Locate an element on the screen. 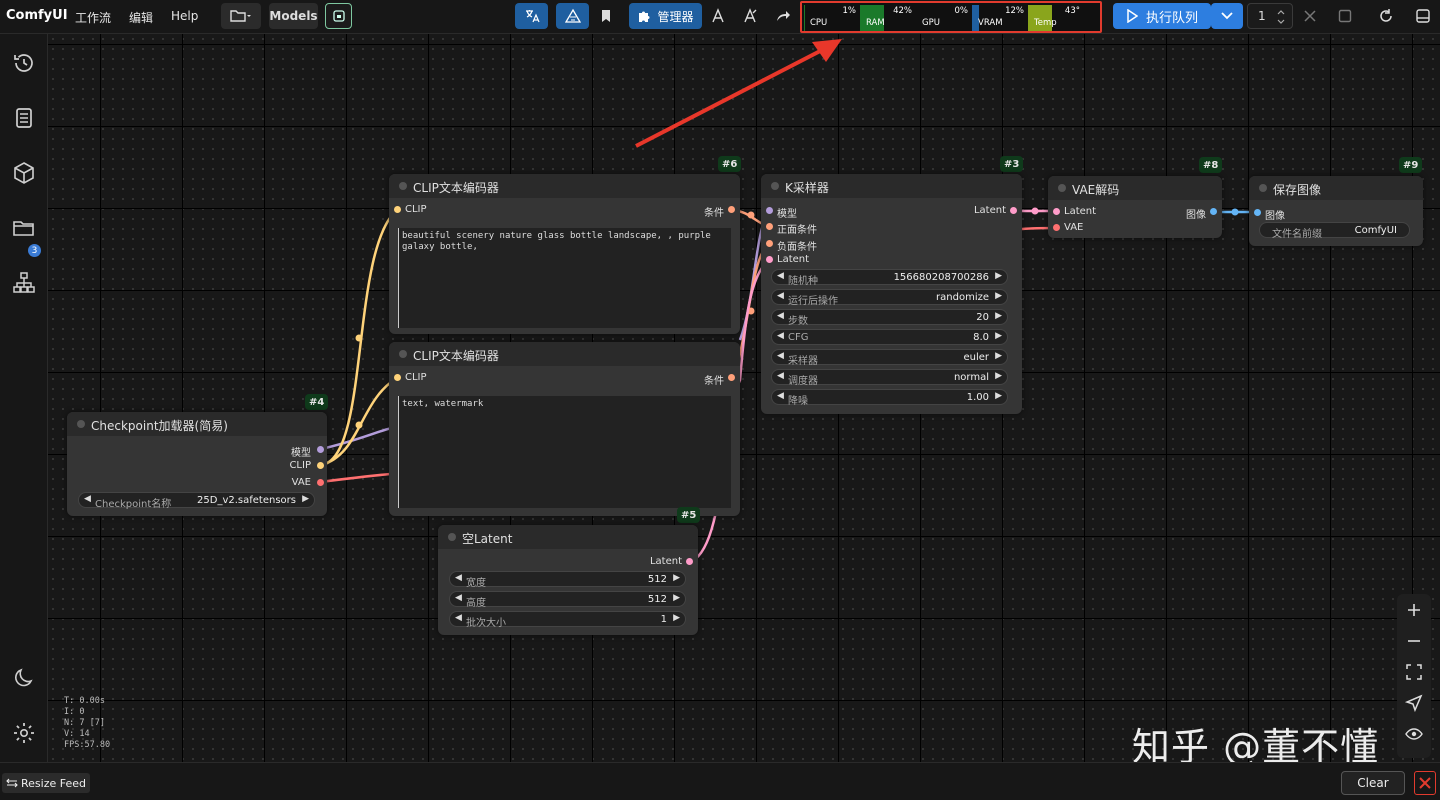 The height and width of the screenshot is (800, 1440). node-header: 空Latent is located at coordinates (568, 537).